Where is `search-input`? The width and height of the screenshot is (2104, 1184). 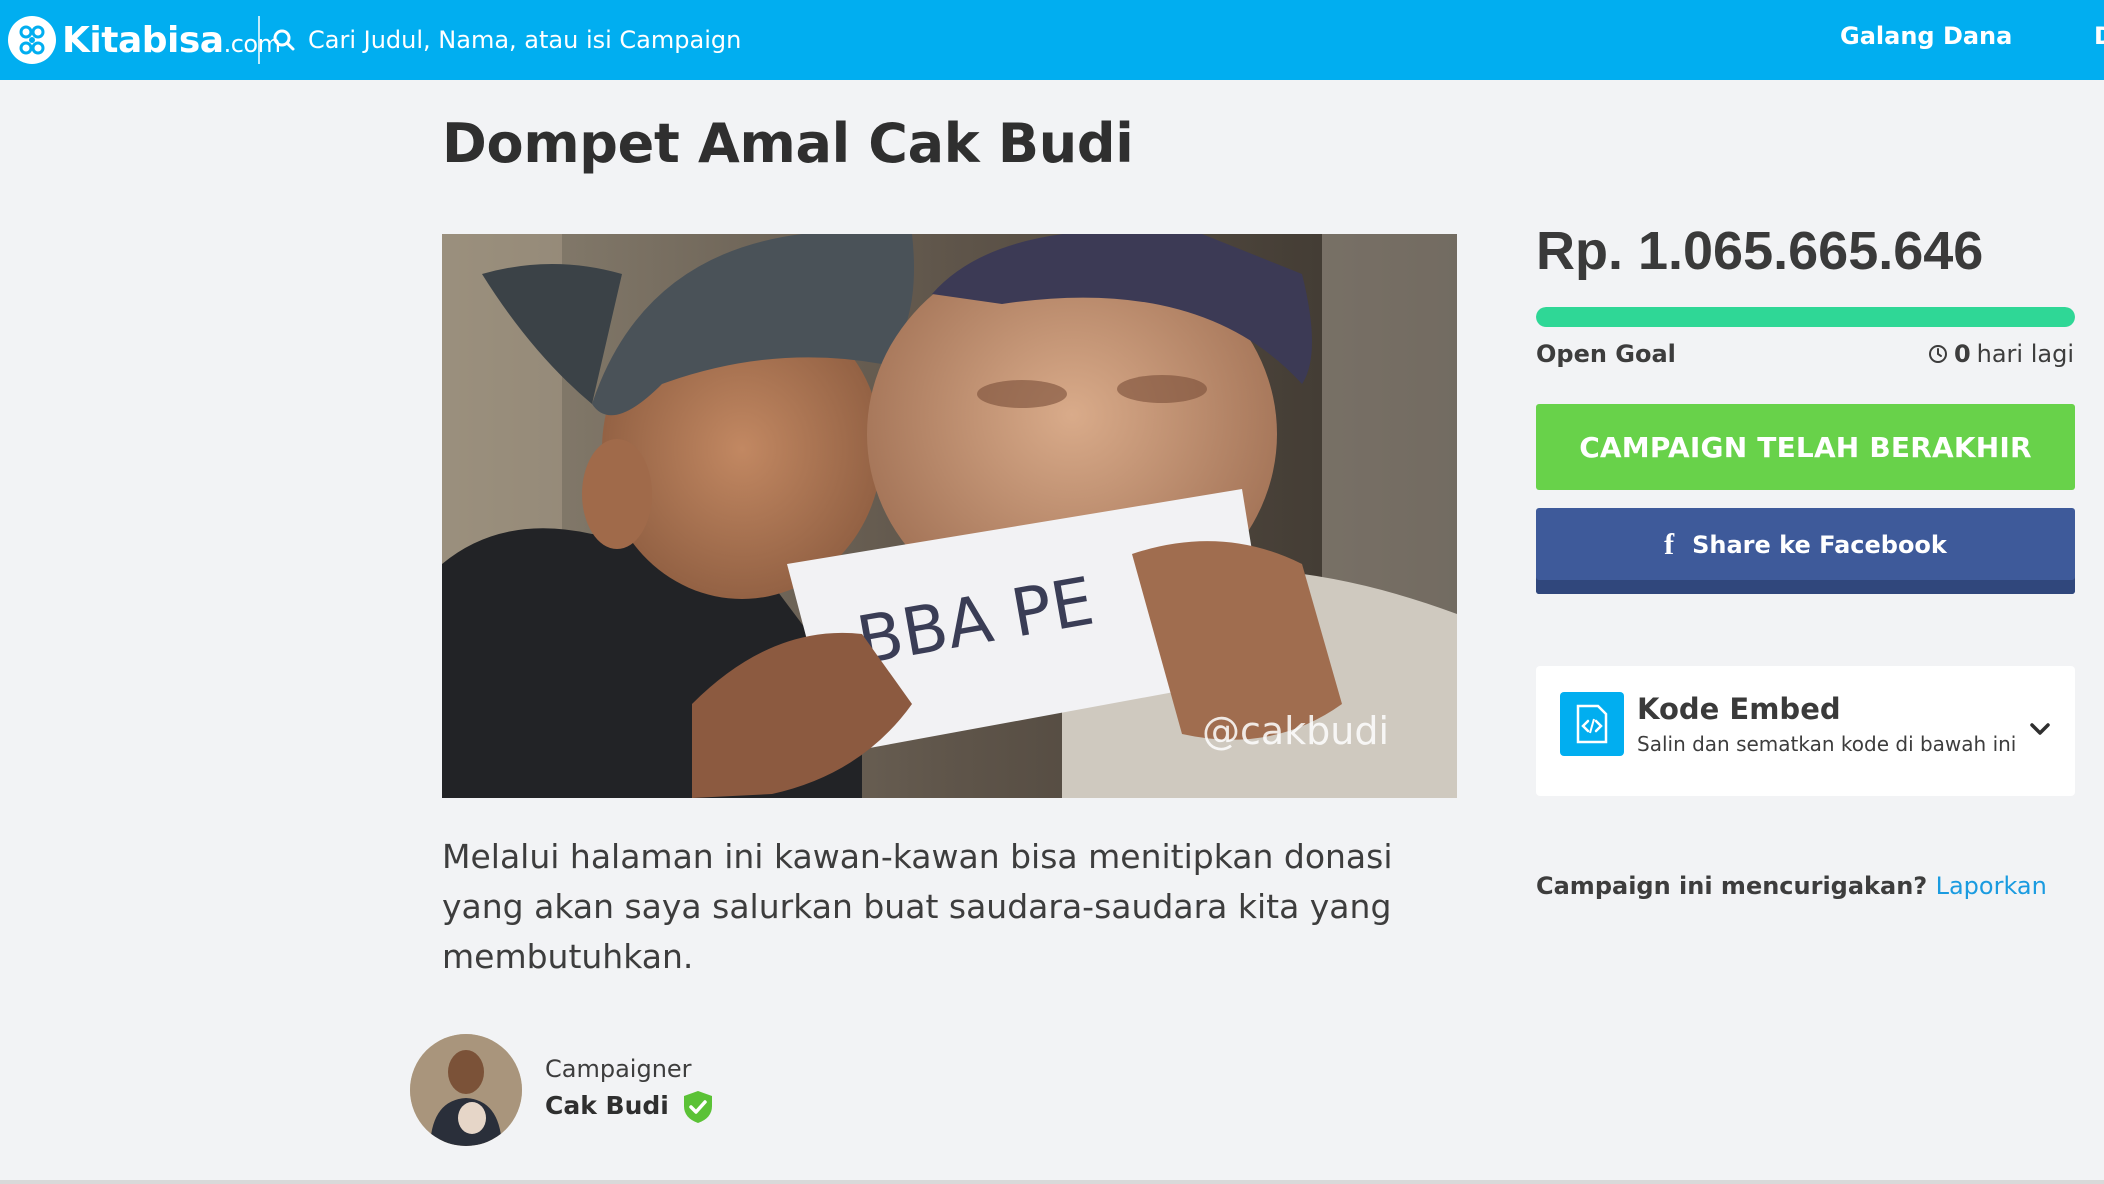
search-input is located at coordinates (628, 40).